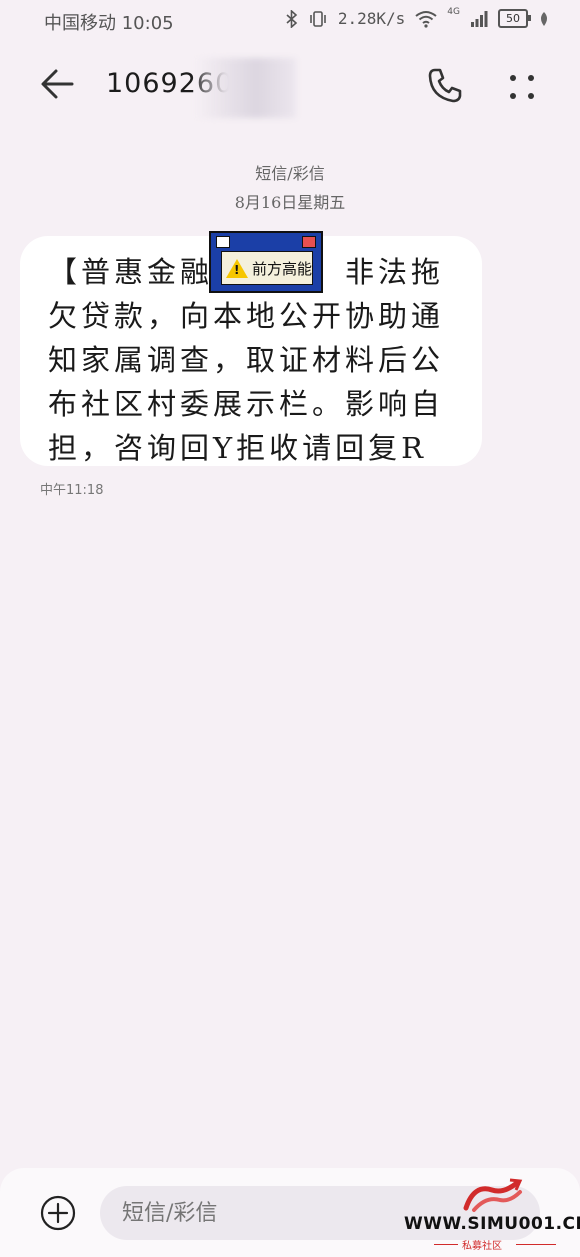 This screenshot has height=1257, width=580. Describe the element at coordinates (309, 242) in the screenshot. I see `window-close-icon` at that location.